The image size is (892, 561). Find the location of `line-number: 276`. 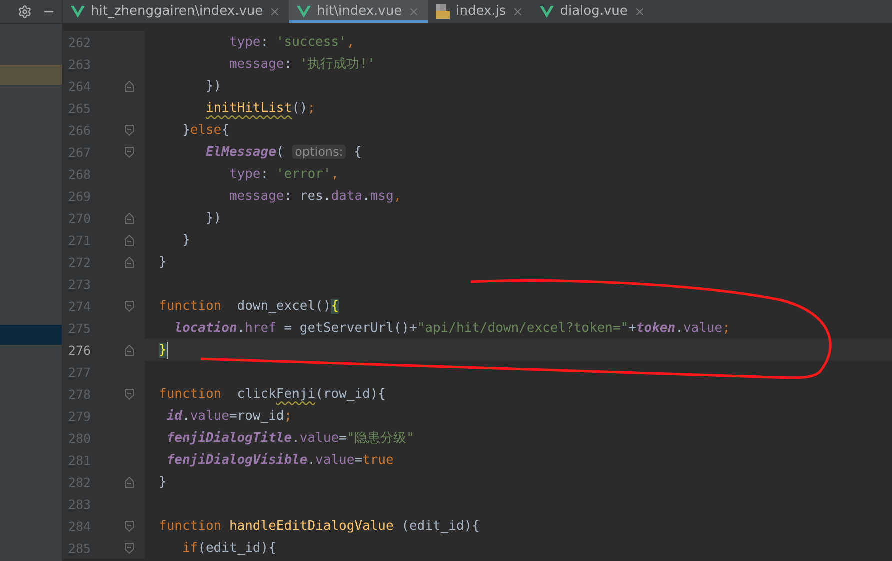

line-number: 276 is located at coordinates (79, 350).